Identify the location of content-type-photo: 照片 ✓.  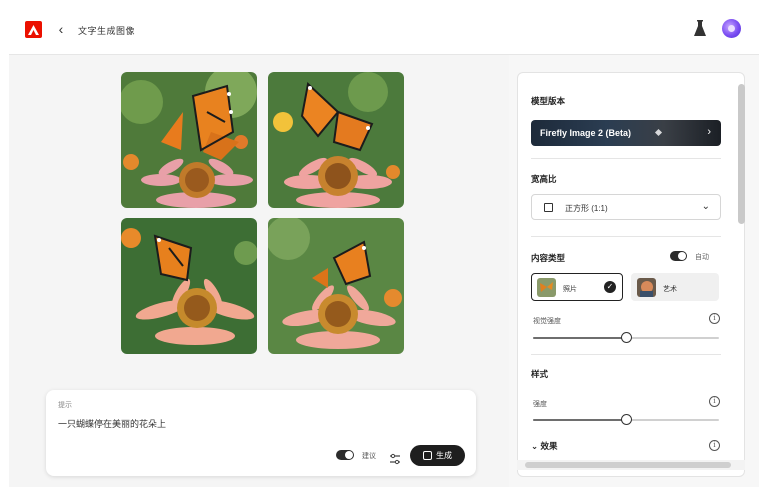
(577, 287).